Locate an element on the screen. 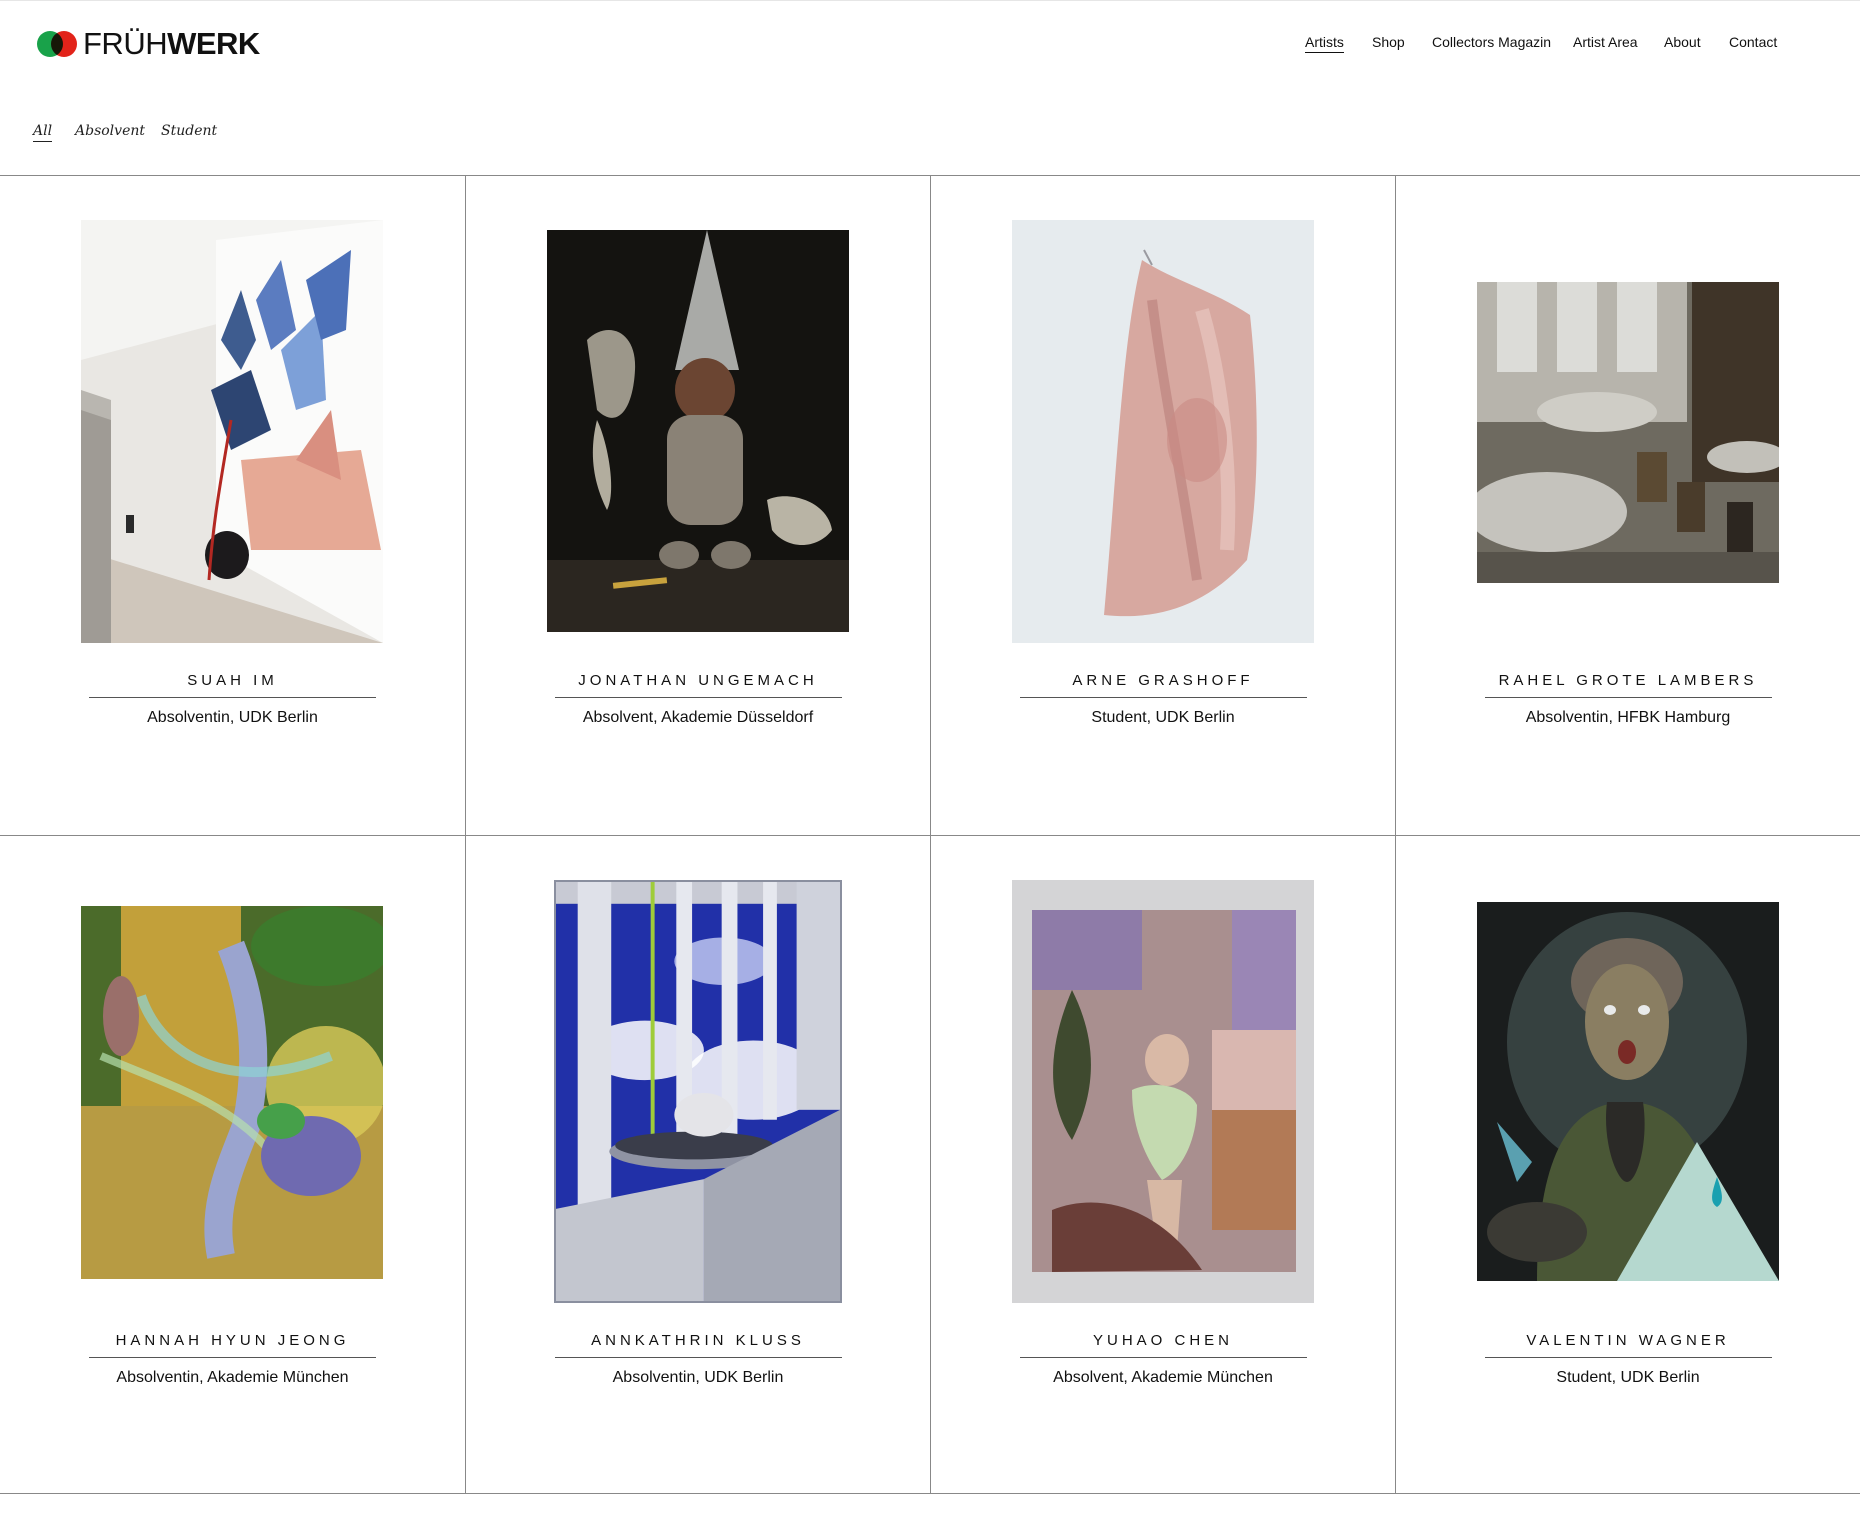 This screenshot has height=1514, width=1860. artist-affiliation: Absolvent, Akademie München is located at coordinates (1163, 1377).